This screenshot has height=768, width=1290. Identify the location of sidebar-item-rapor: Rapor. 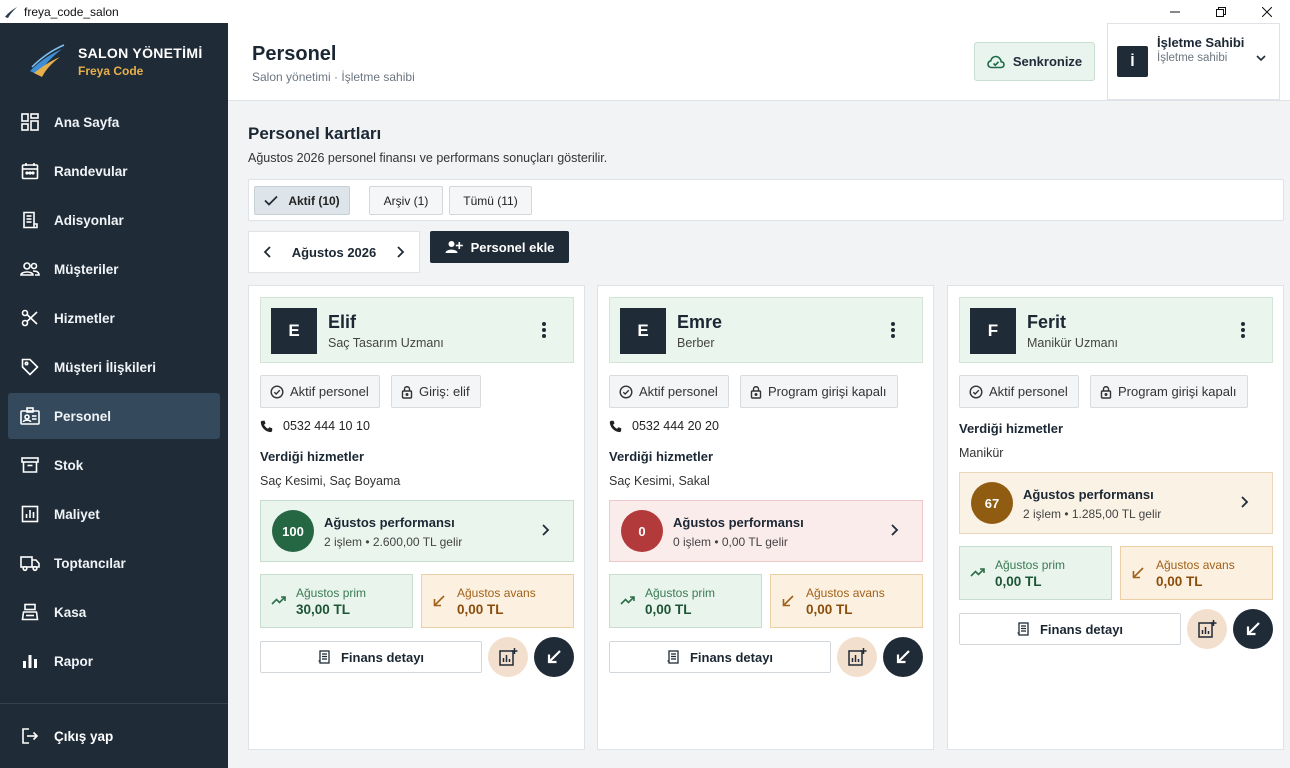
(114, 661).